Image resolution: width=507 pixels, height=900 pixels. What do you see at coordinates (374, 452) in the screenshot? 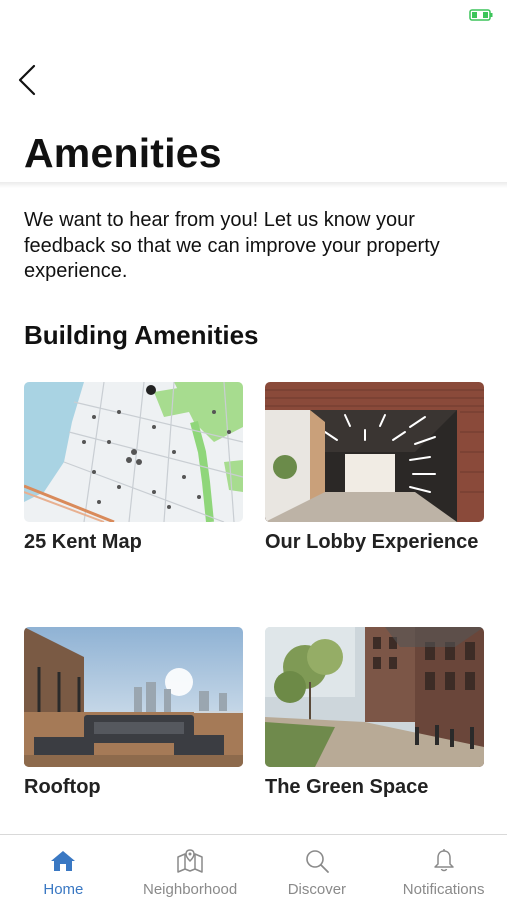
I see `lobby-photo` at bounding box center [374, 452].